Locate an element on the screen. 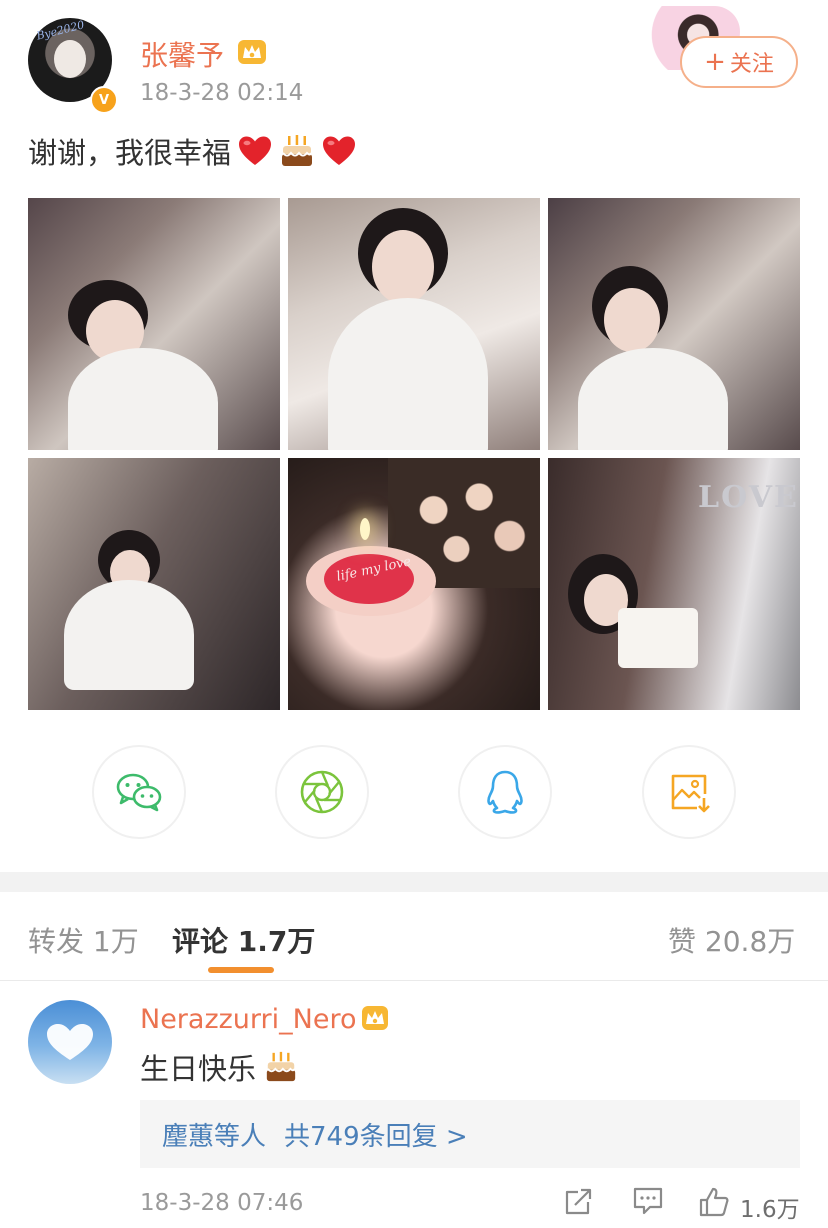  wechat-icon is located at coordinates (139, 792).